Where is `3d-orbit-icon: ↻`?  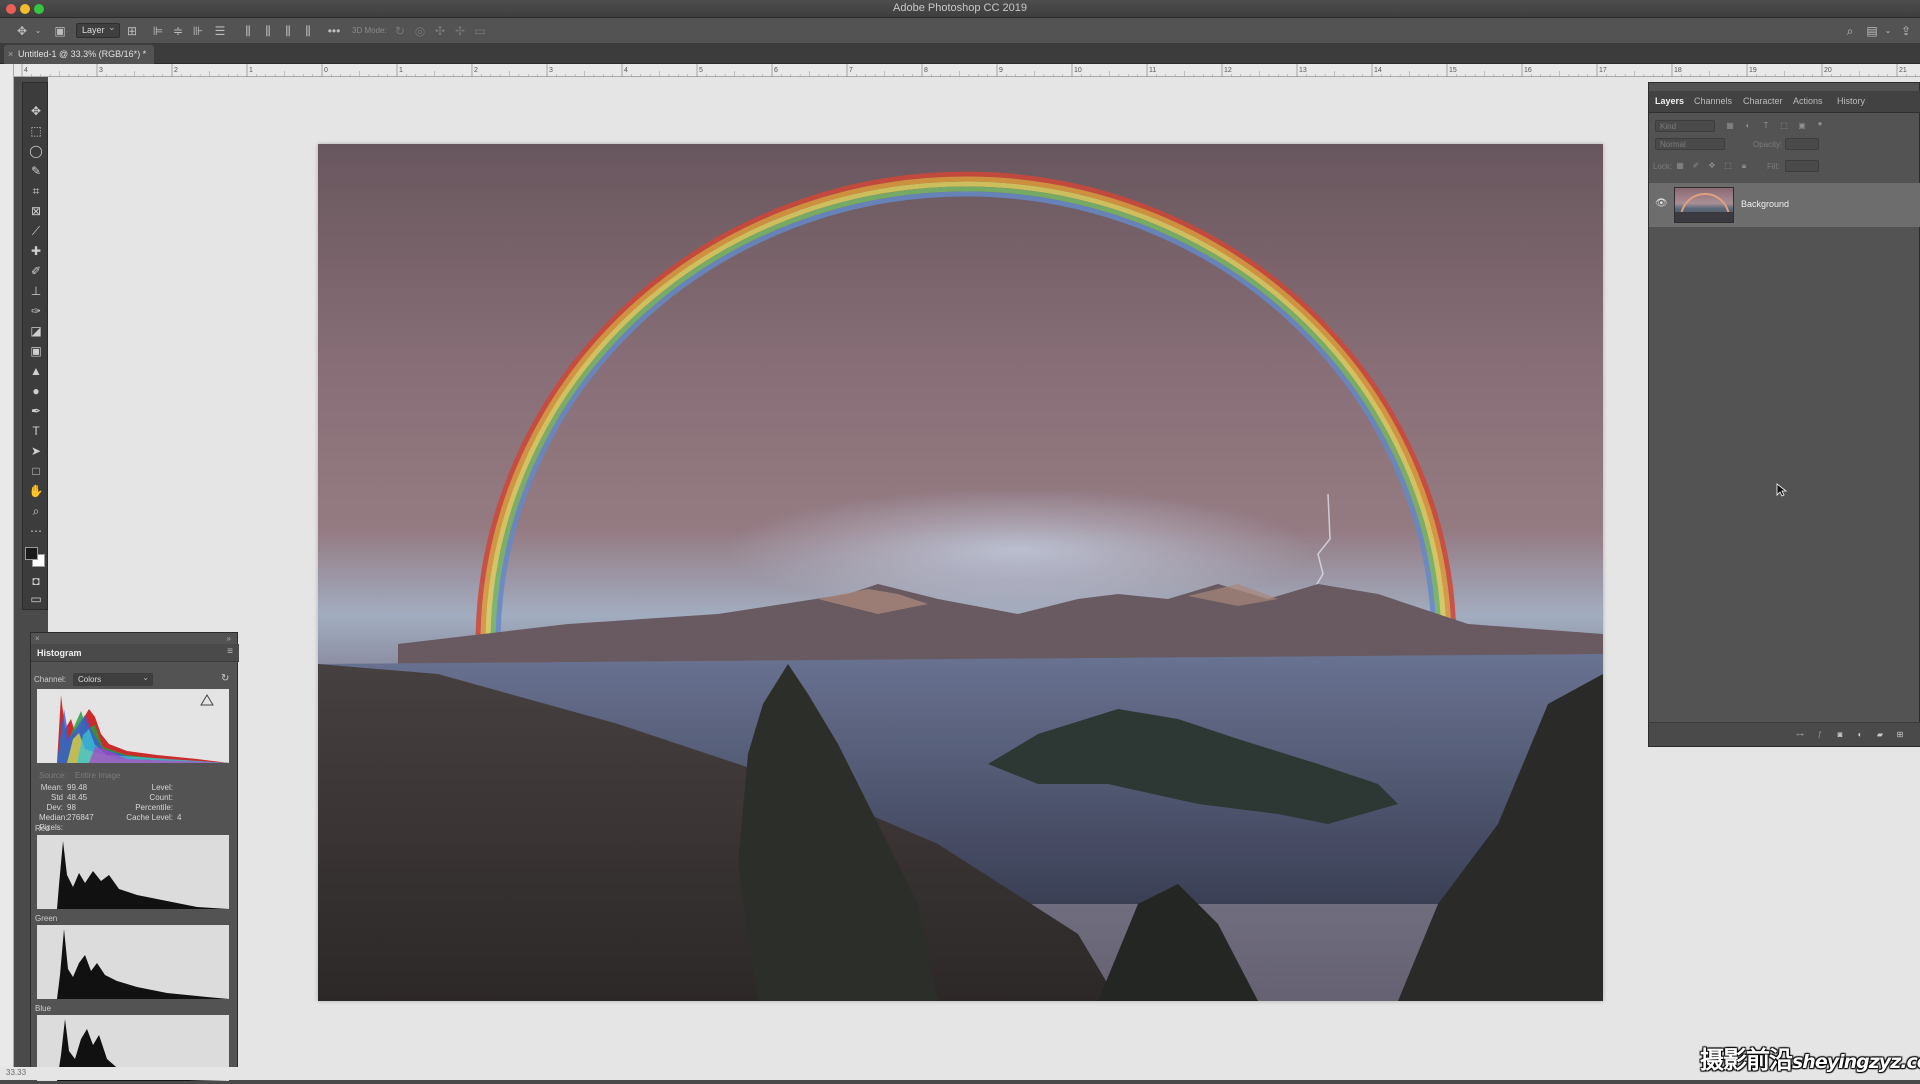 3d-orbit-icon: ↻ is located at coordinates (400, 31).